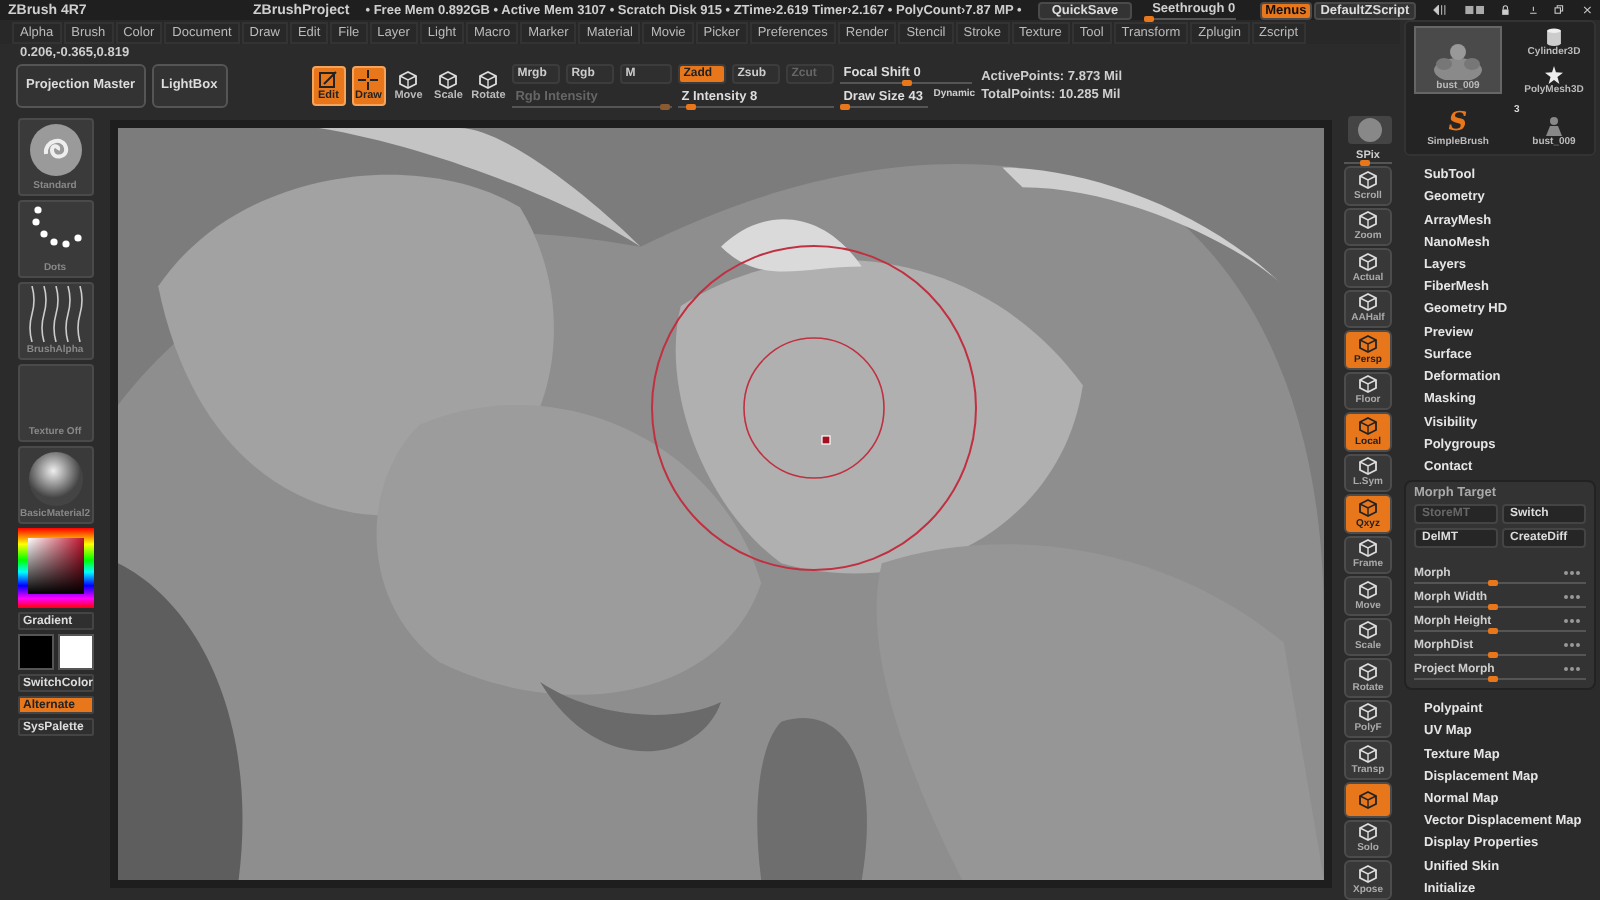 The width and height of the screenshot is (1600, 900). Describe the element at coordinates (1506, 10) in the screenshot. I see `lock-icon` at that location.